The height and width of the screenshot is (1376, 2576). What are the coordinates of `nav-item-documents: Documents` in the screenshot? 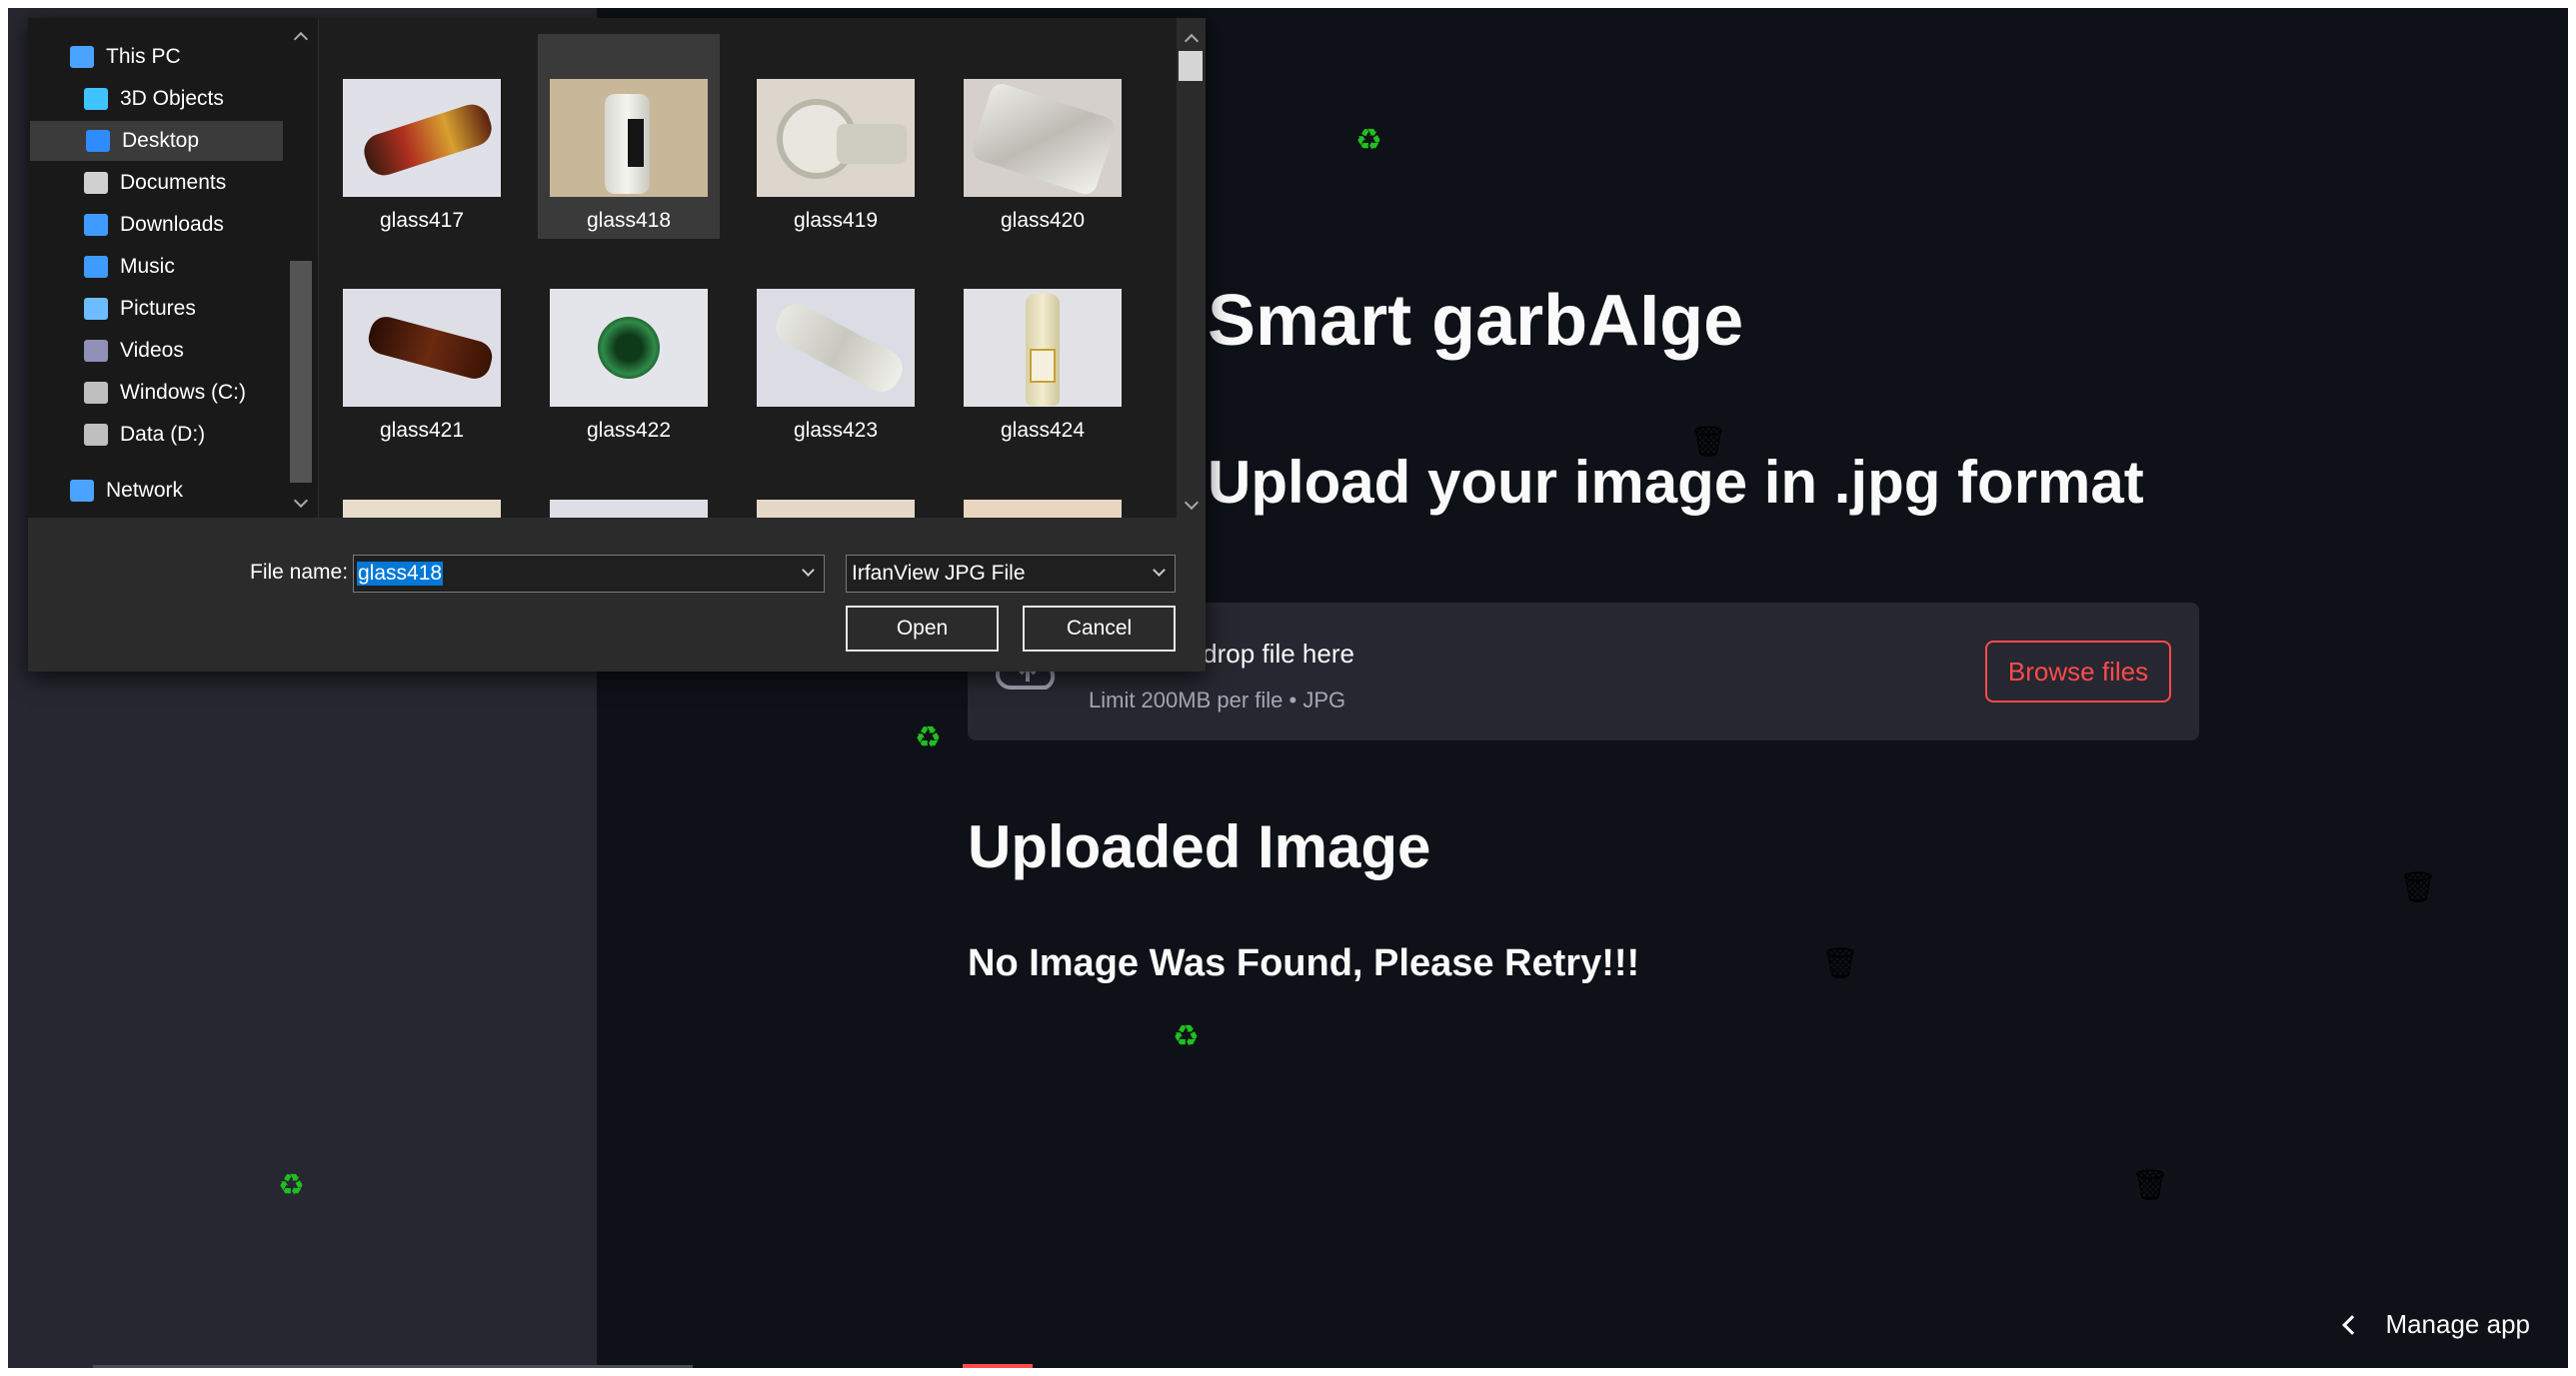 It's located at (151, 183).